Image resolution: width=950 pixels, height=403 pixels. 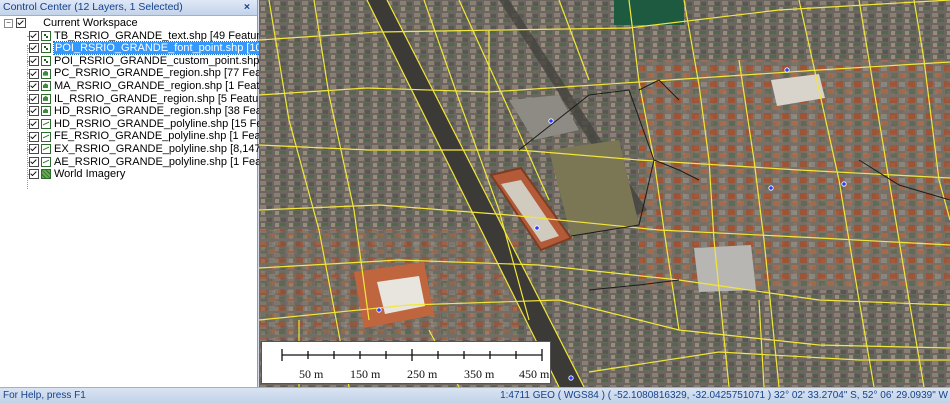 What do you see at coordinates (93, 7) in the screenshot?
I see `panel-title: Control Center (12 Layers, 1 Selected)` at bounding box center [93, 7].